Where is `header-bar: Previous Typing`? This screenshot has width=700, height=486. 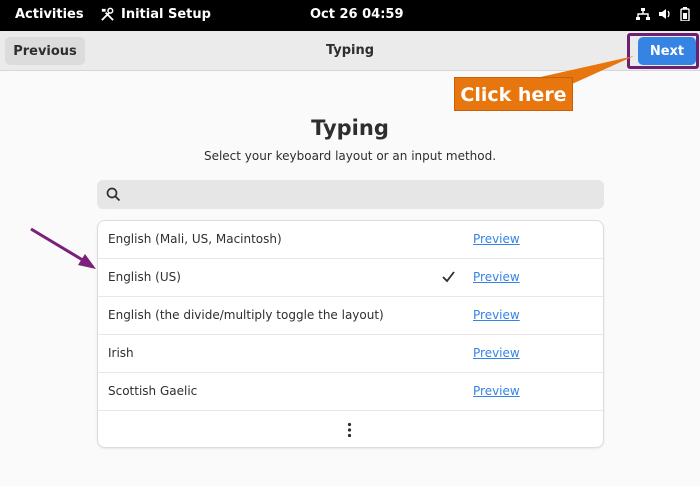
header-bar: Previous Typing is located at coordinates (350, 51).